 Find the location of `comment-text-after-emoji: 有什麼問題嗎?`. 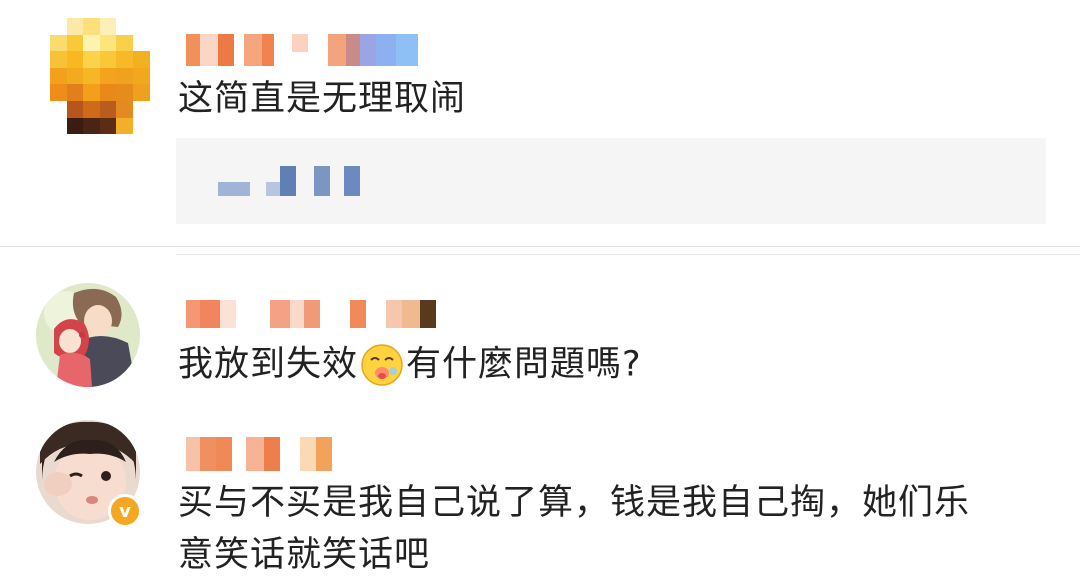

comment-text-after-emoji: 有什麼問題嗎? is located at coordinates (524, 364).